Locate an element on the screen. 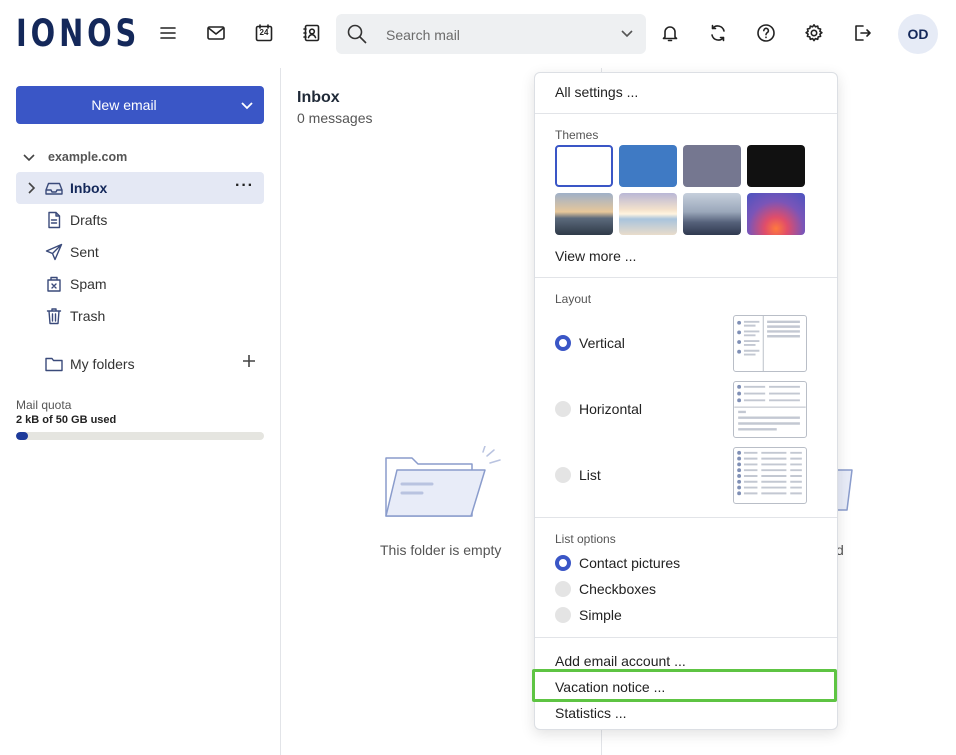 The width and height of the screenshot is (956, 755). list-option-label: Checkboxes is located at coordinates (618, 589).